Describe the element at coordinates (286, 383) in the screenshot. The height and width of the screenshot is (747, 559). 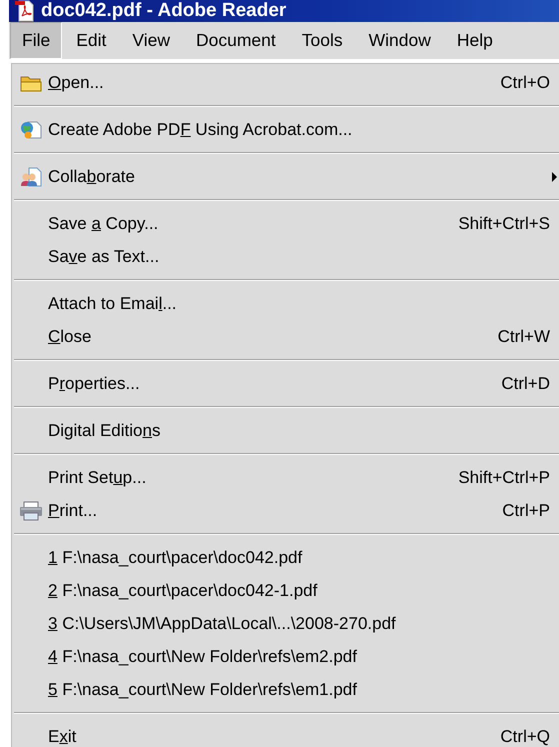
I see `menu-item: Properties... Ctrl+D` at that location.